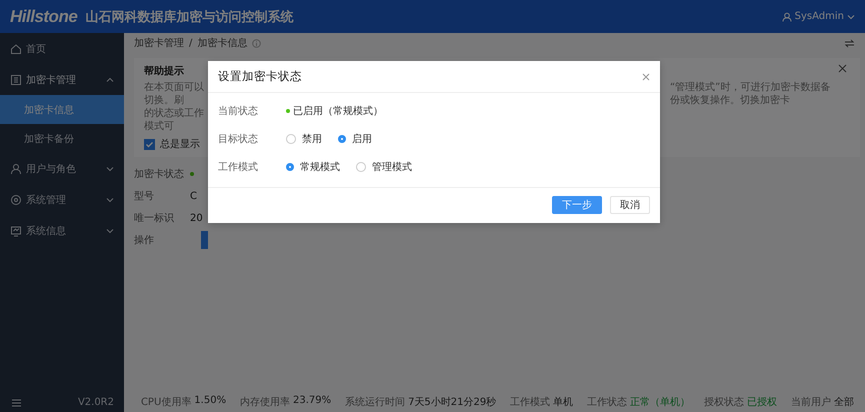 Image resolution: width=865 pixels, height=412 pixels. What do you see at coordinates (62, 109) in the screenshot?
I see `submenu-item: 加密卡信息` at bounding box center [62, 109].